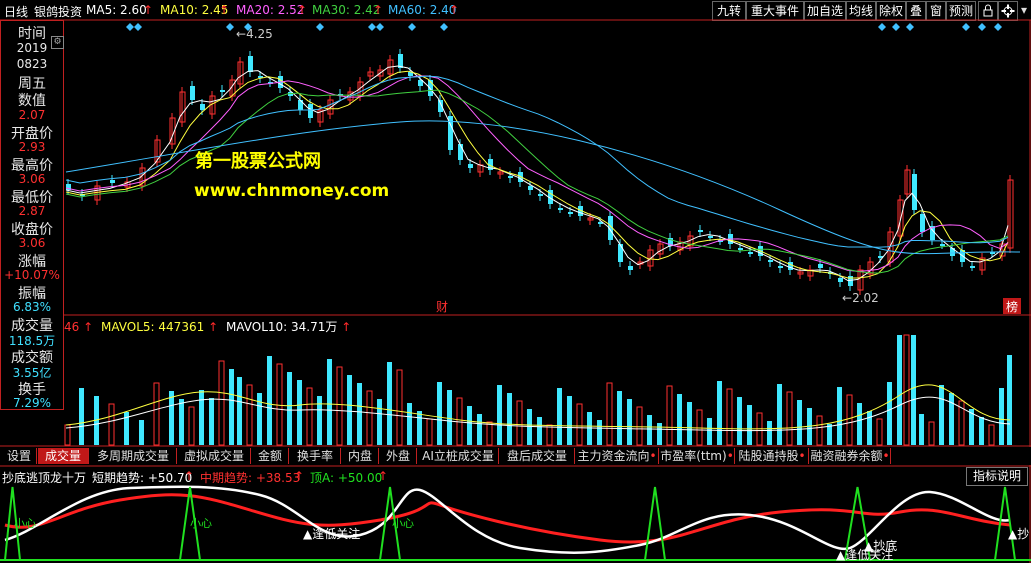 This screenshot has height=563, width=1031. What do you see at coordinates (214, 456) in the screenshot?
I see `tab-virtual-volume: 虚拟成交量` at bounding box center [214, 456].